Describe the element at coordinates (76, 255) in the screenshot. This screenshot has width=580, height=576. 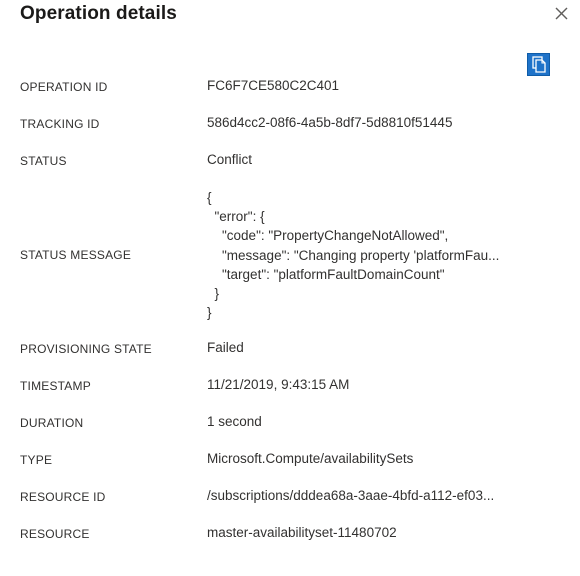
I see `status-message-label: STATUS MESSAGE` at that location.